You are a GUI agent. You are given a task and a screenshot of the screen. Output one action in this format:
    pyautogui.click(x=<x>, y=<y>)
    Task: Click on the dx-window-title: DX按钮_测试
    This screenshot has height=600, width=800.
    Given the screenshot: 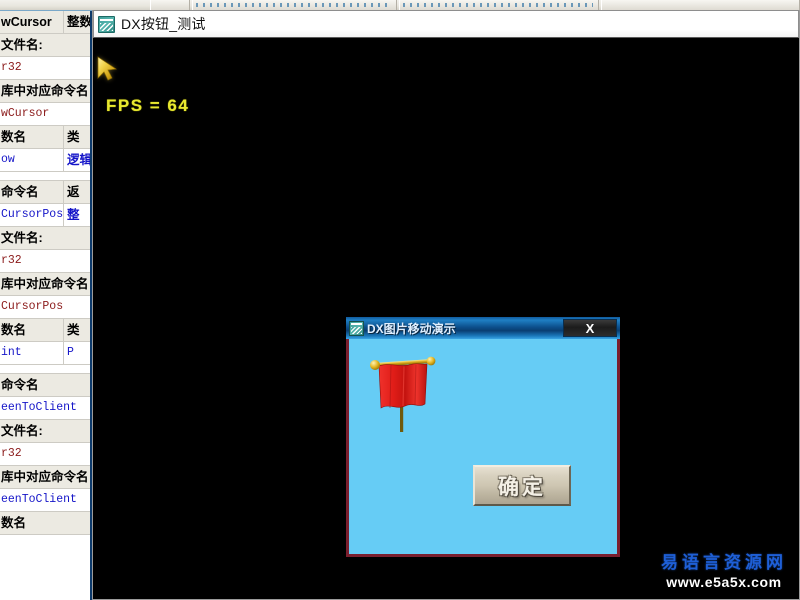 What is the action you would take?
    pyautogui.click(x=163, y=24)
    